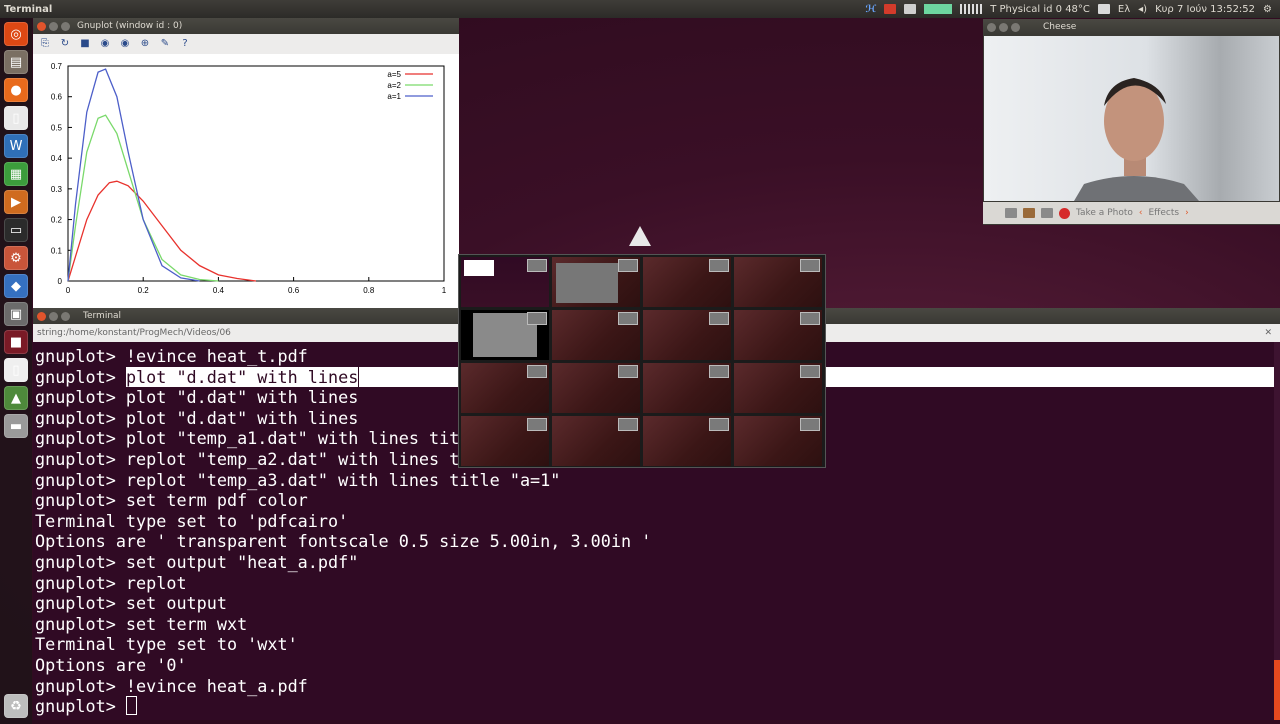  Describe the element at coordinates (1131, 122) in the screenshot. I see `cheese-window: Cheese Take a Photo ‹ Effects ›` at that location.